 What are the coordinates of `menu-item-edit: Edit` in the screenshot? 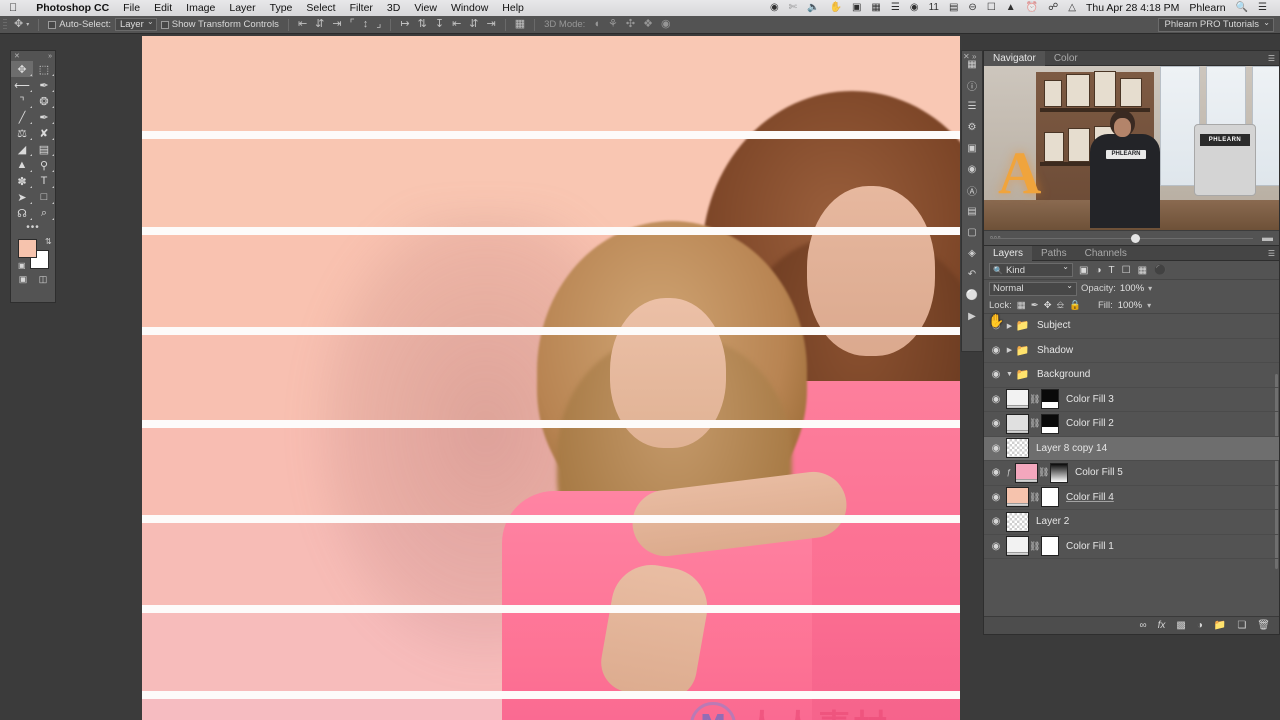 It's located at (163, 8).